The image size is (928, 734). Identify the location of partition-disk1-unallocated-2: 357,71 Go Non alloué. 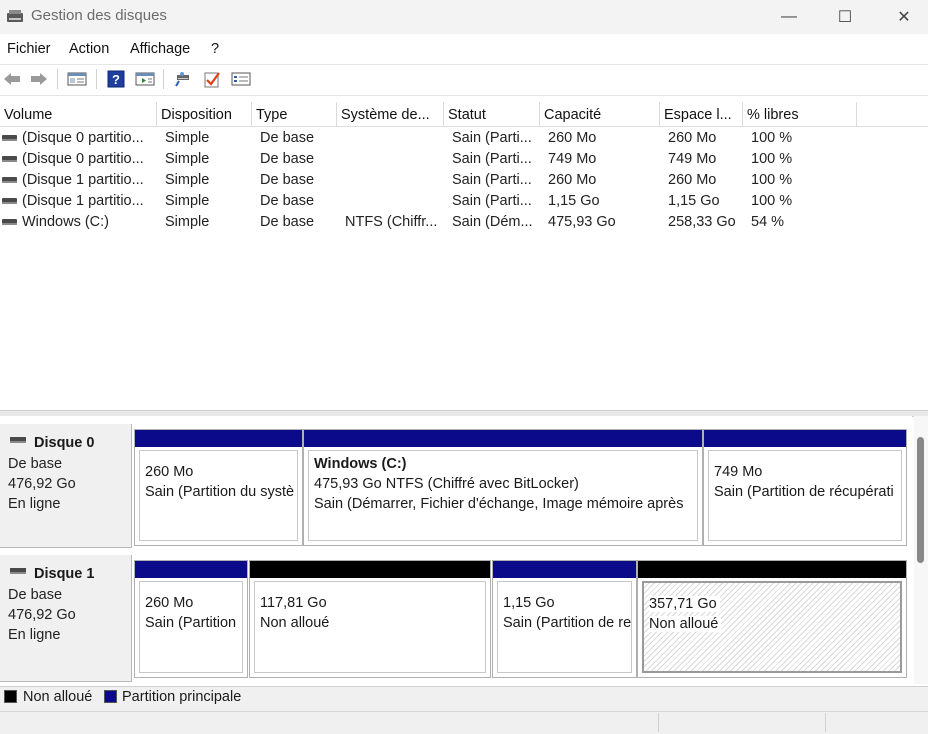
(772, 619).